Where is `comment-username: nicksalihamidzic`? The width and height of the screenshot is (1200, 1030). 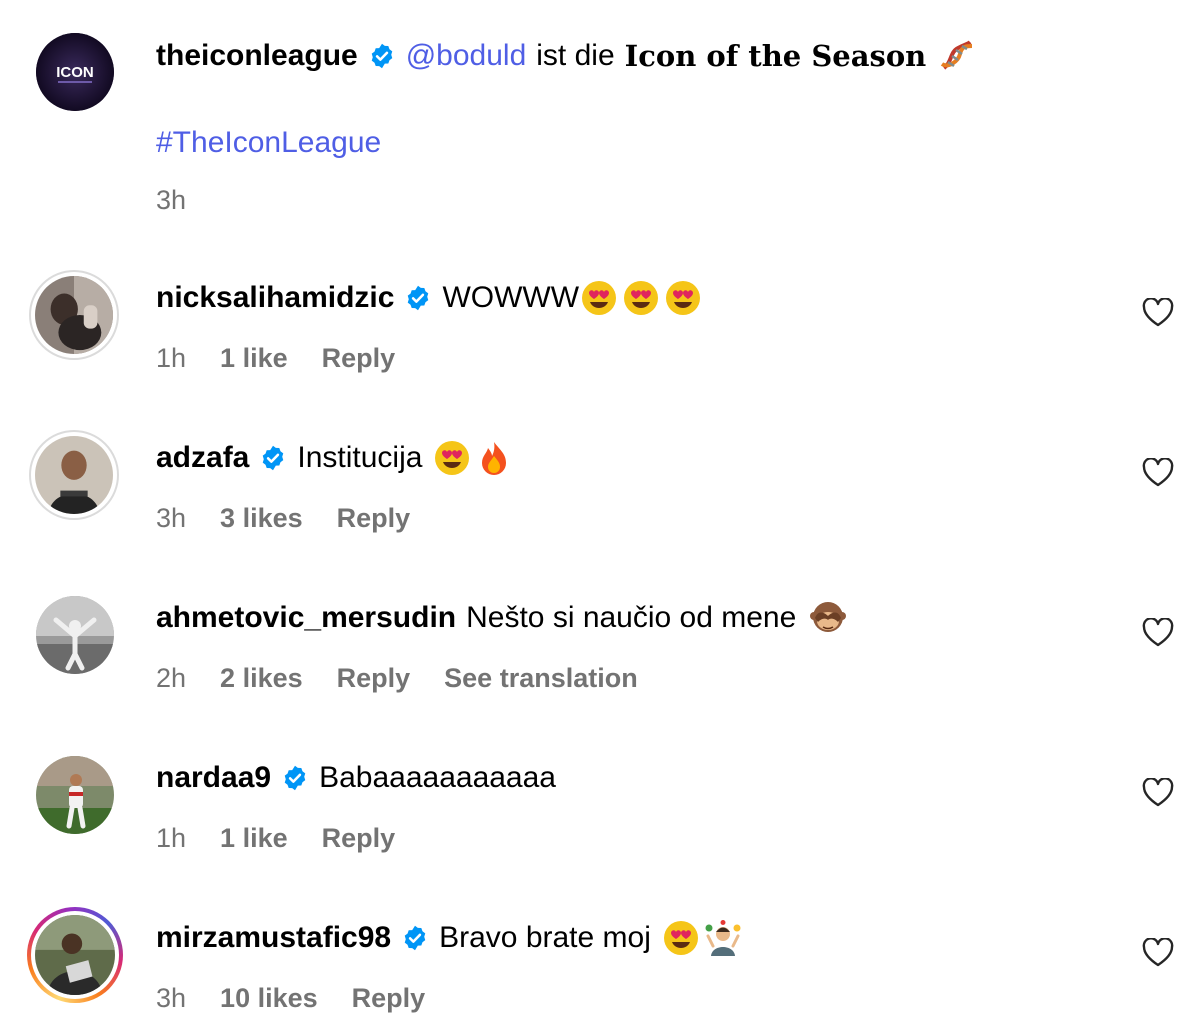
comment-username: nicksalihamidzic is located at coordinates (275, 298).